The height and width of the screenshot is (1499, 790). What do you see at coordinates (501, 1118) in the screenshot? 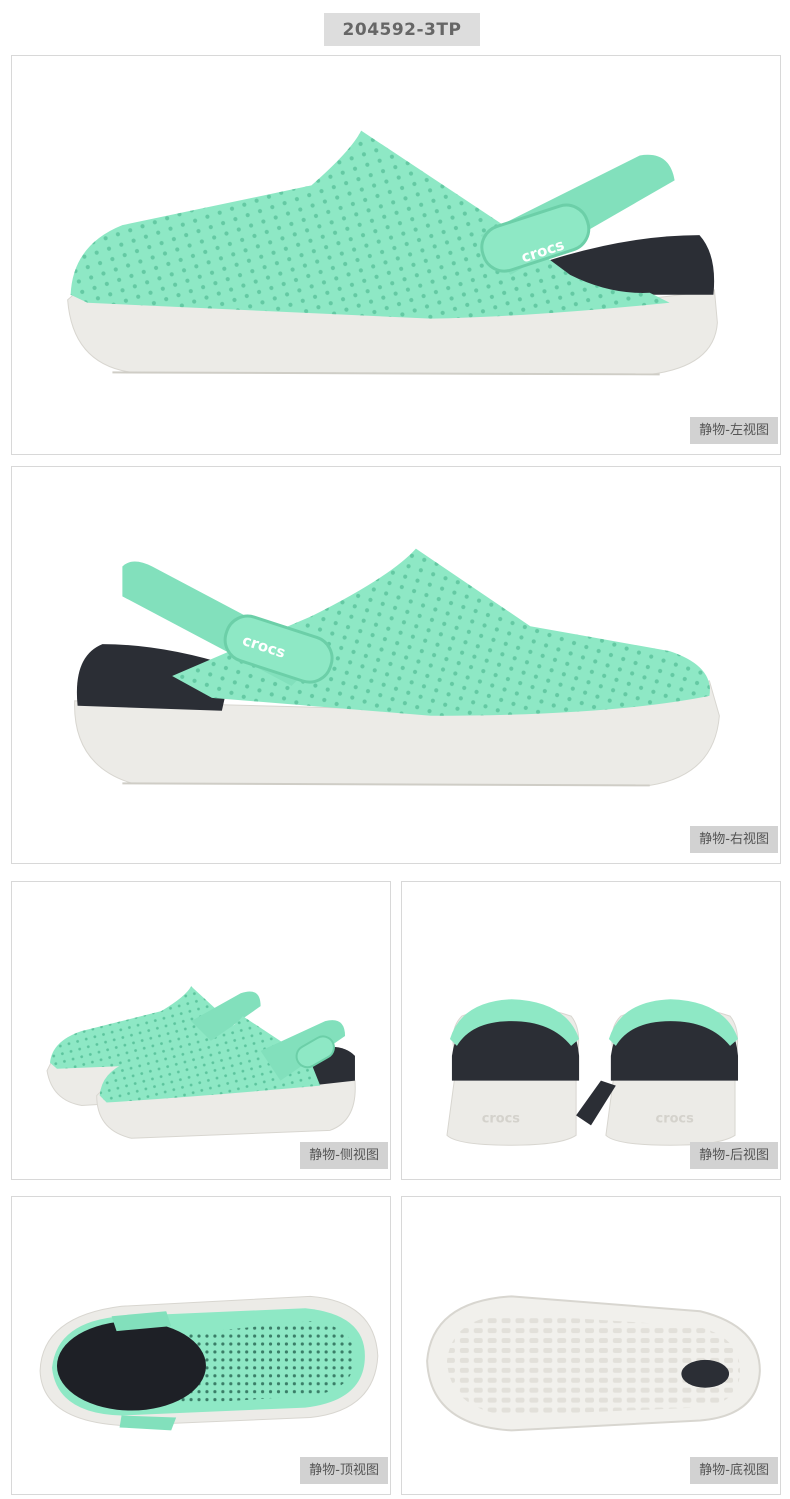
I see `crocs-logo-text: crocs` at bounding box center [501, 1118].